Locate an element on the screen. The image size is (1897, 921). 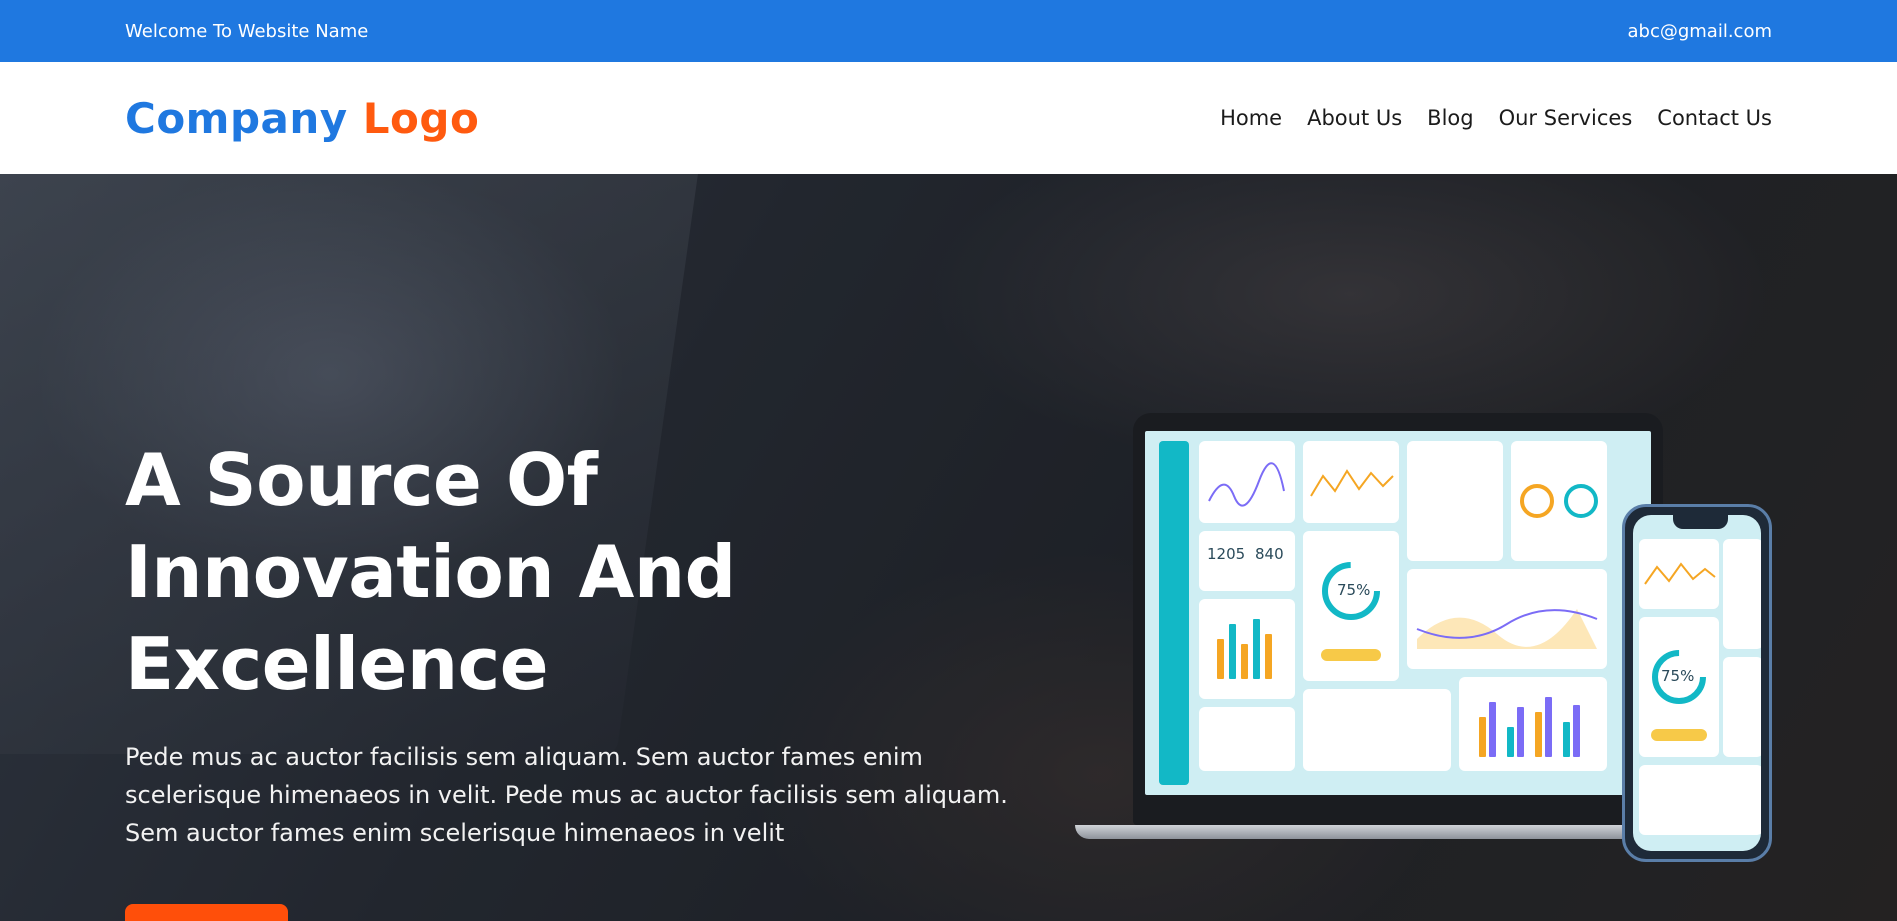
welcome-text: Welcome To Website Name is located at coordinates (247, 31).